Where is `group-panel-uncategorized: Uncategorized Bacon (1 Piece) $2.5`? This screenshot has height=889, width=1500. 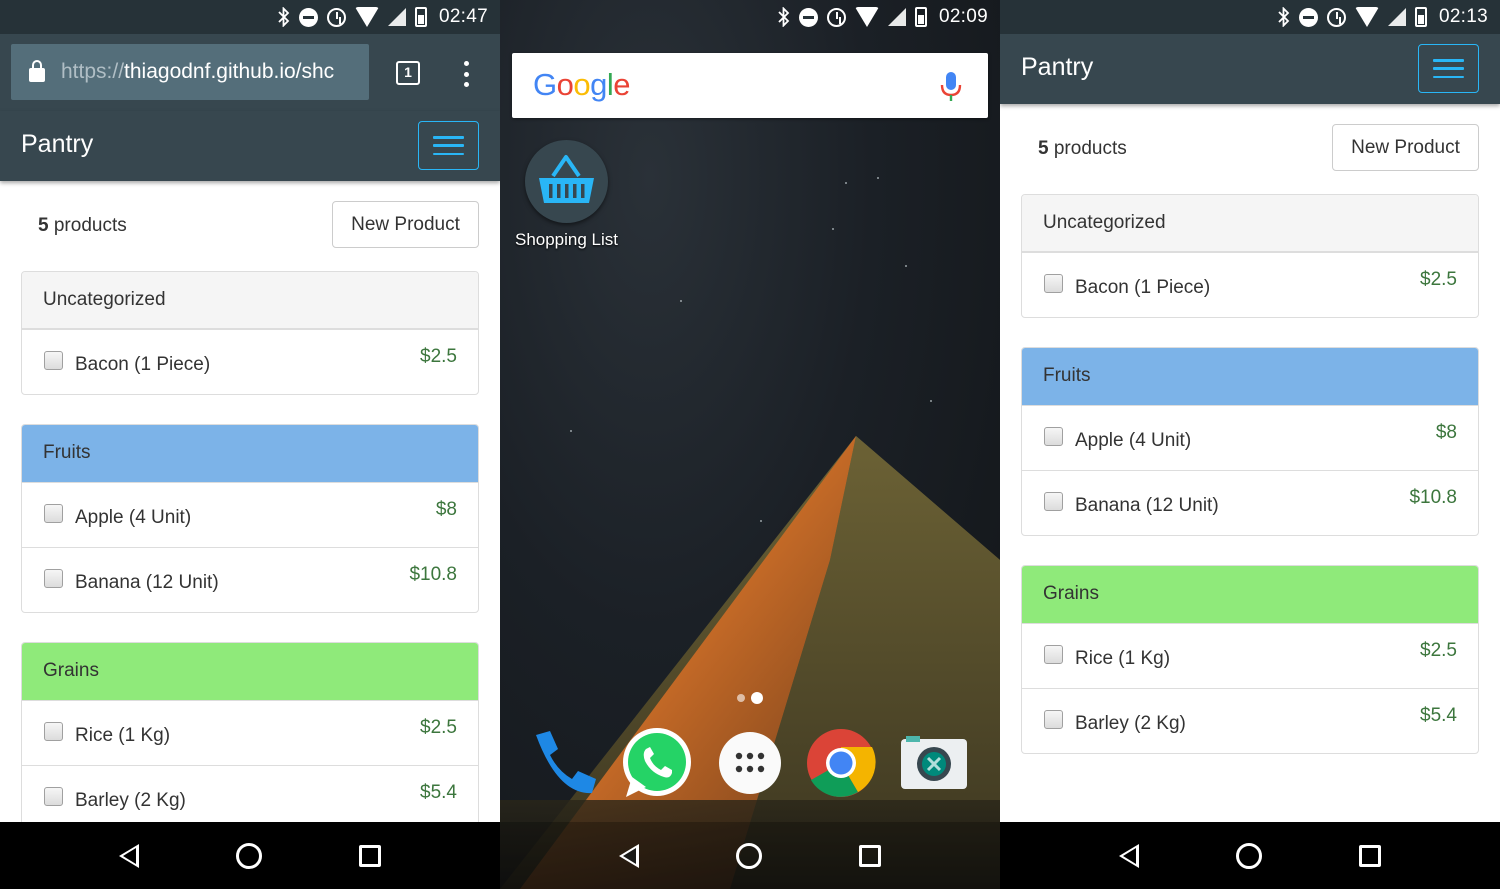 group-panel-uncategorized: Uncategorized Bacon (1 Piece) $2.5 is located at coordinates (1250, 256).